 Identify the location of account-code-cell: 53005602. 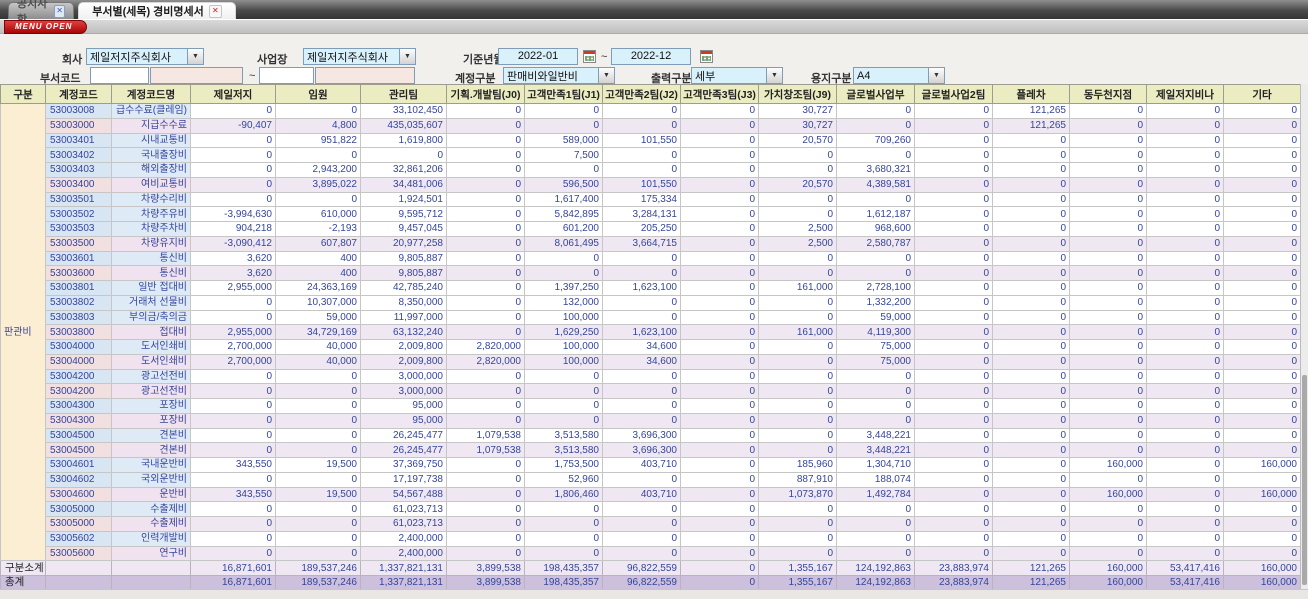
(78, 538).